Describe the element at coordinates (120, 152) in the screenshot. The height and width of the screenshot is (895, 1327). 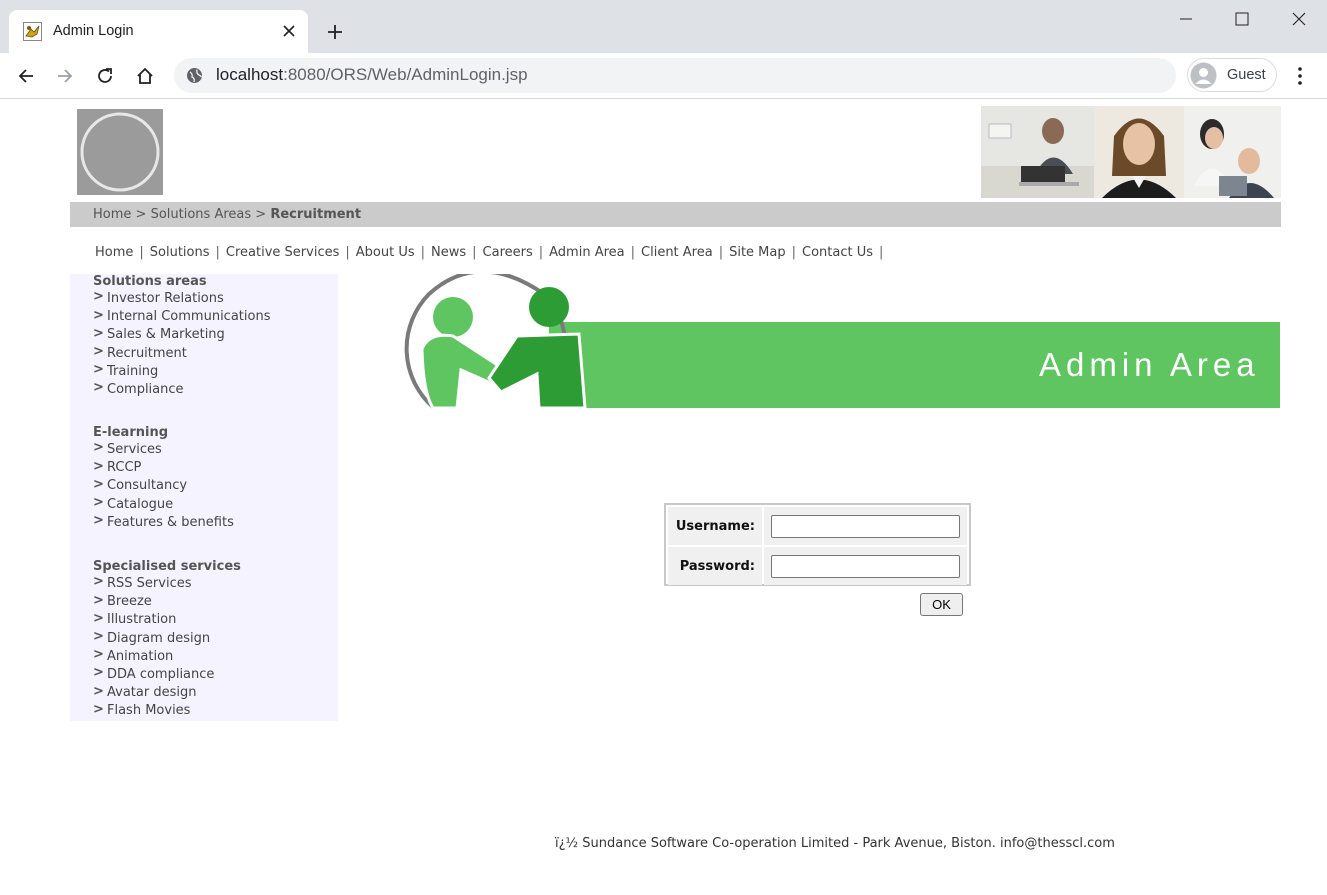
I see `site-logo` at that location.